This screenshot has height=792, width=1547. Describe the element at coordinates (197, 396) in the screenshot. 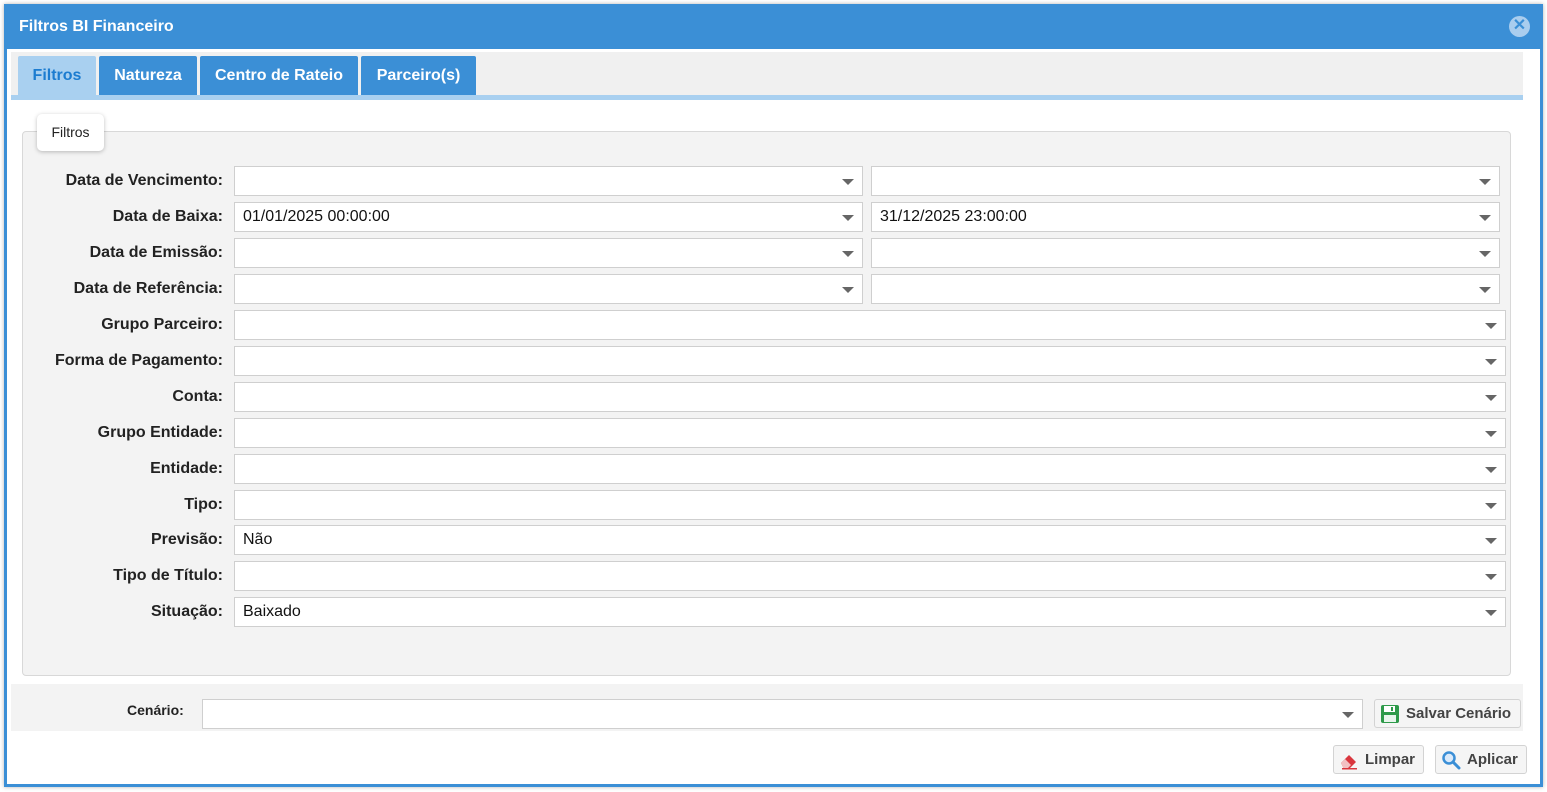

I see `conta-label: Conta:` at that location.